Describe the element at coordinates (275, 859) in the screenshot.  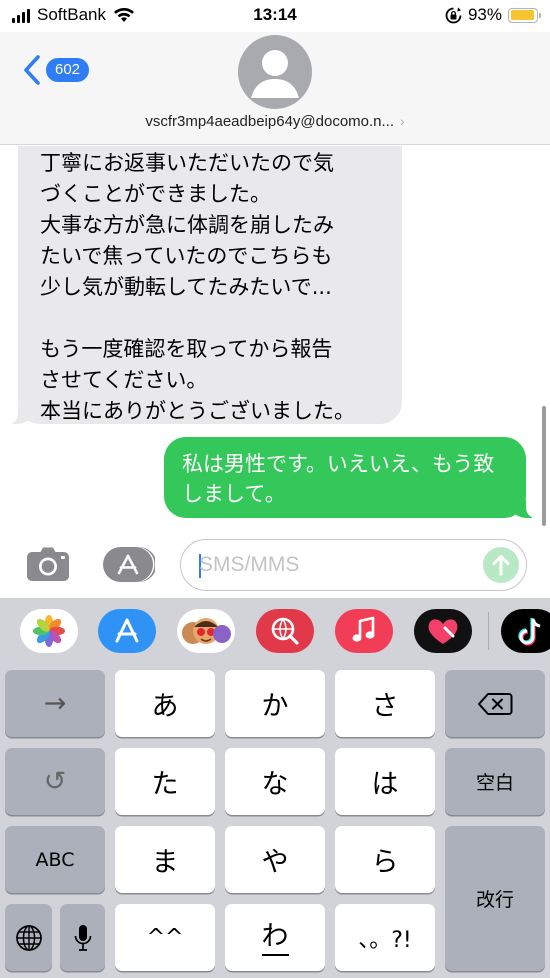
I see `key-ya: や` at that location.